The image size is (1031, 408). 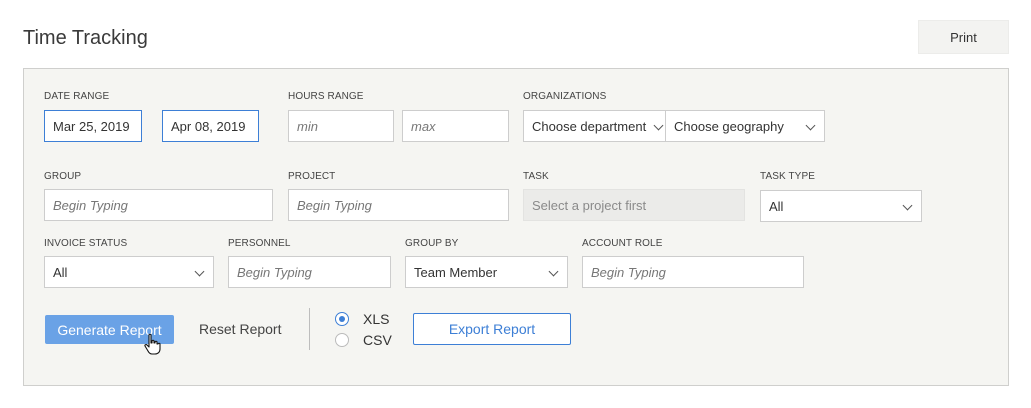 What do you see at coordinates (376, 319) in the screenshot?
I see `xls-radio-label: XLS` at bounding box center [376, 319].